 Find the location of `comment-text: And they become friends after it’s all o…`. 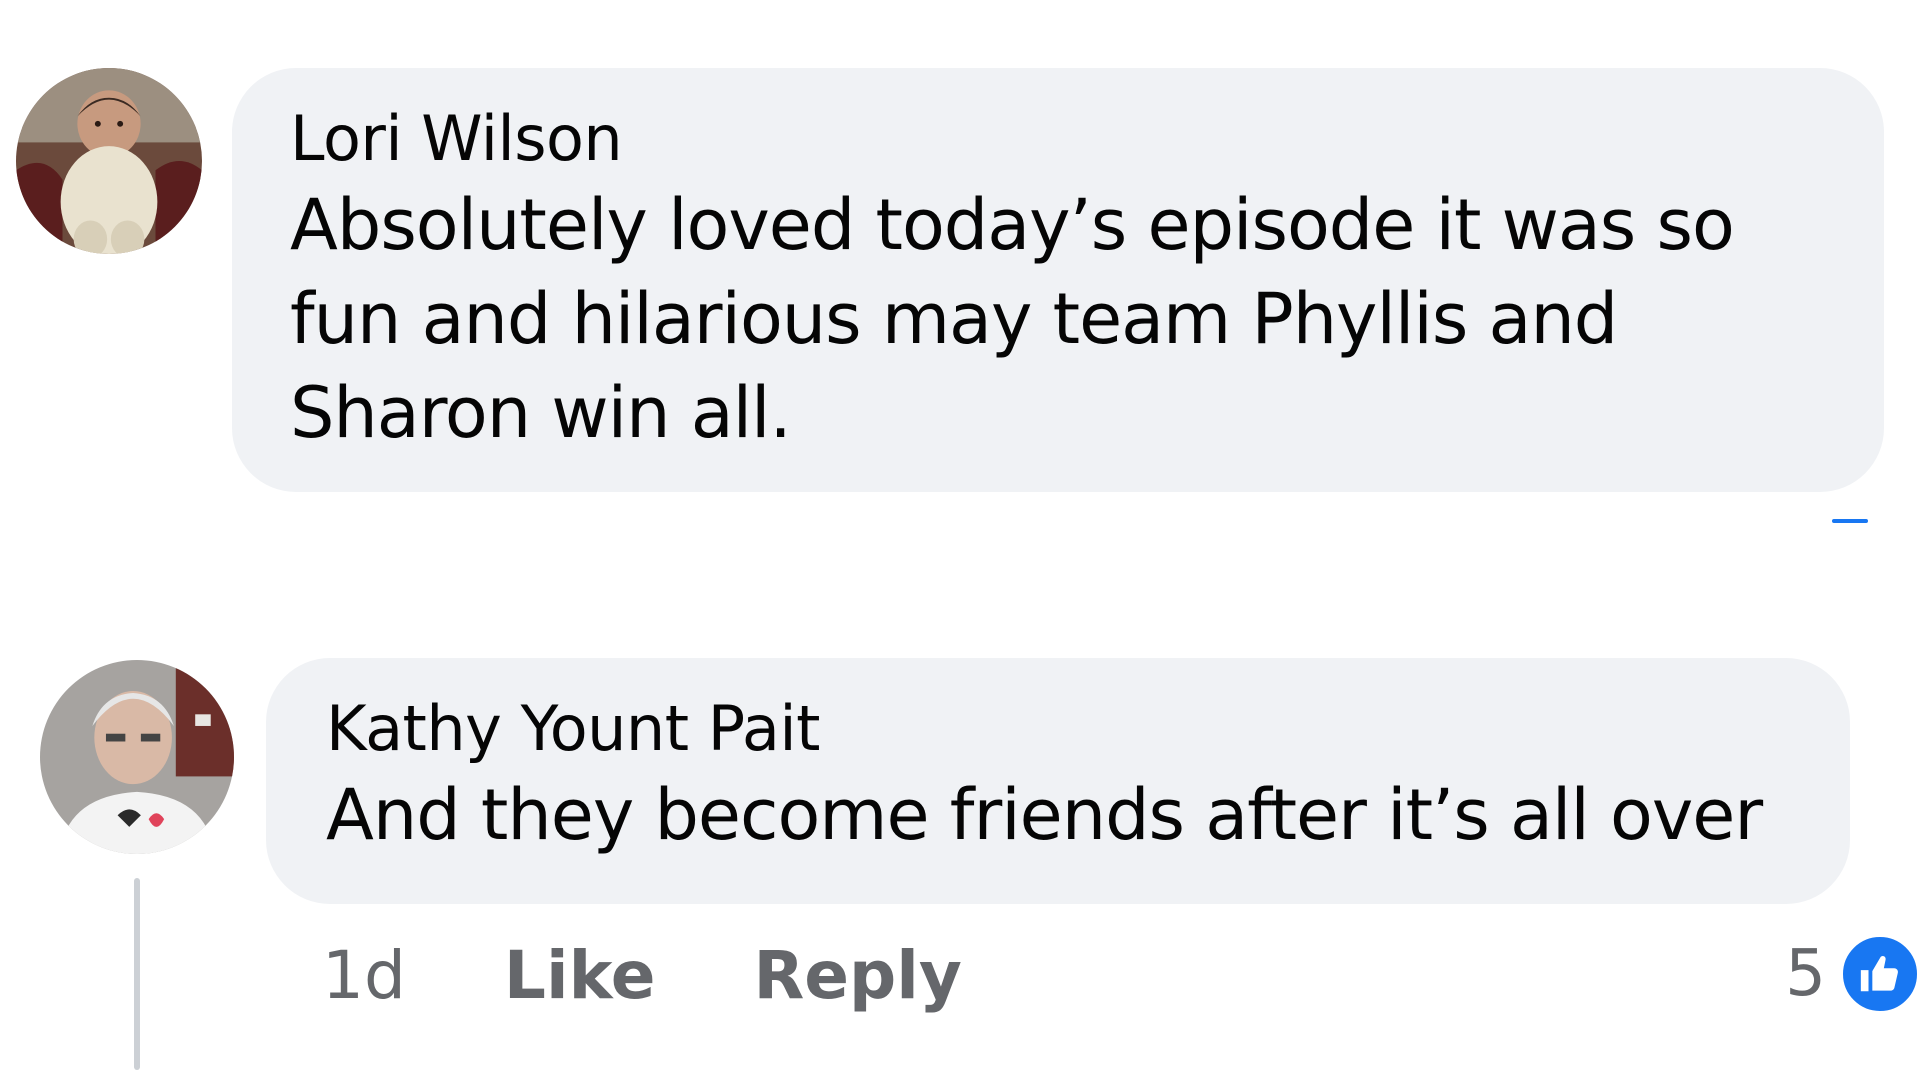

comment-text: And they become friends after it’s all o… is located at coordinates (1044, 815).